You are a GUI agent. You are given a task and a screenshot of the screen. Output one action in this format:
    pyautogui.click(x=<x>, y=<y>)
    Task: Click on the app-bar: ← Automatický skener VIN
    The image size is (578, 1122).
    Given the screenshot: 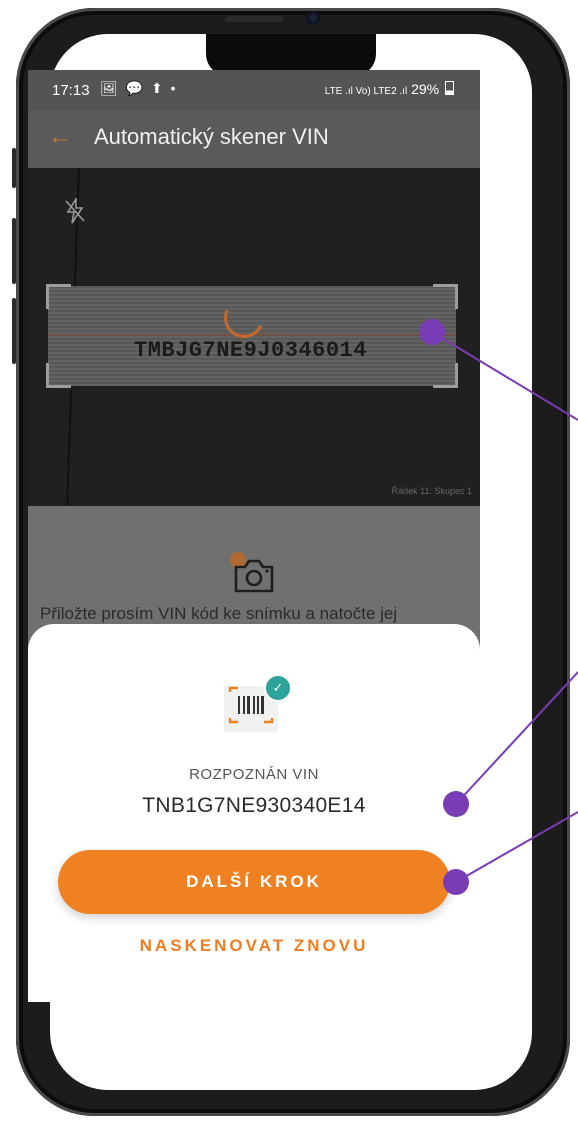 What is the action you would take?
    pyautogui.click(x=254, y=139)
    